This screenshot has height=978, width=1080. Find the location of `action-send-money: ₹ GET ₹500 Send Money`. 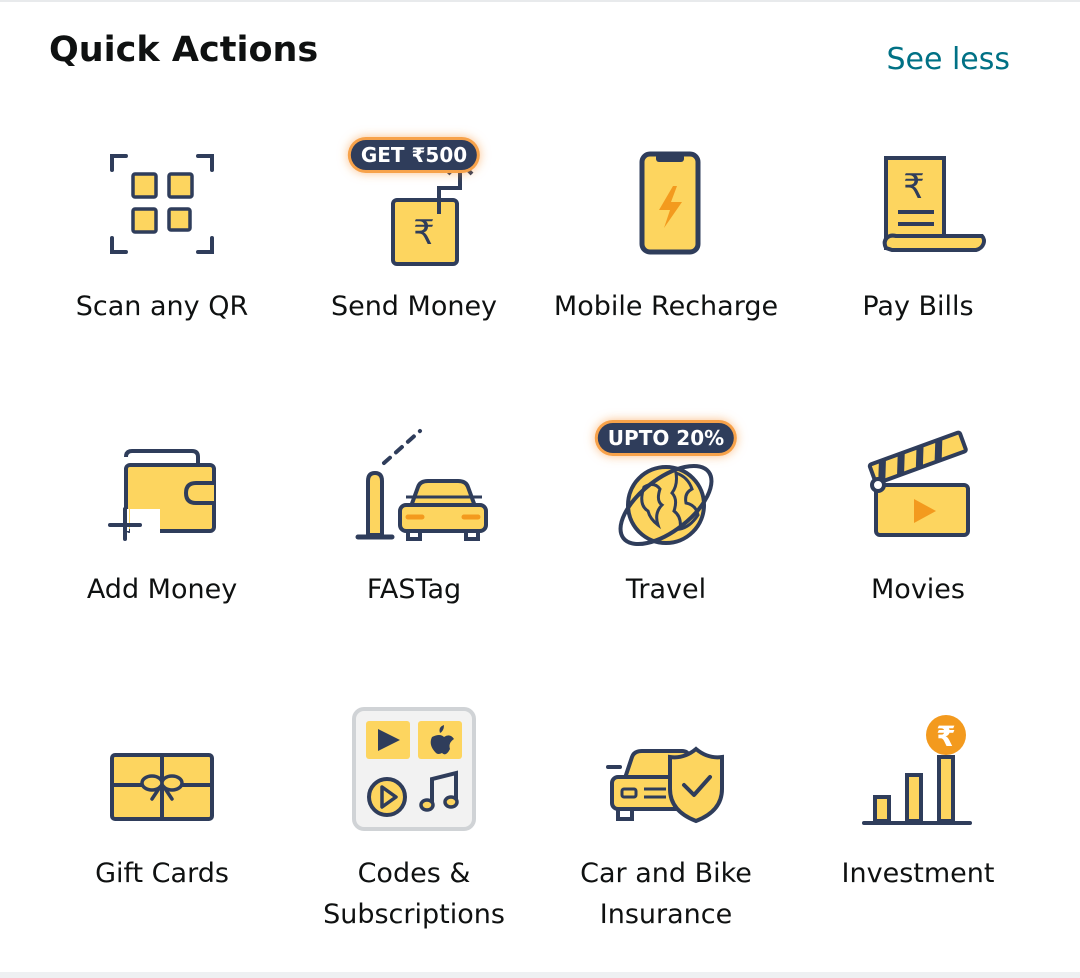

action-send-money: ₹ GET ₹500 Send Money is located at coordinates (414, 253).